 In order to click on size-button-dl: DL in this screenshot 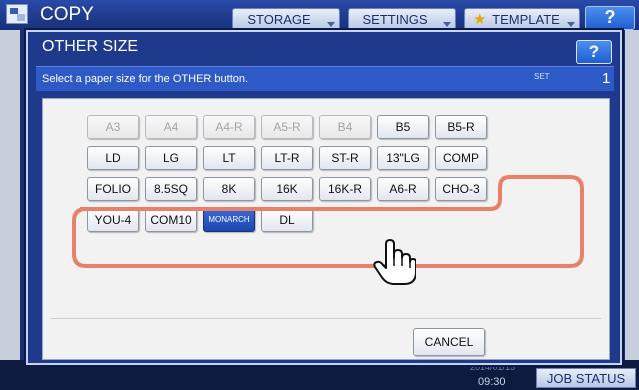, I will do `click(287, 220)`.